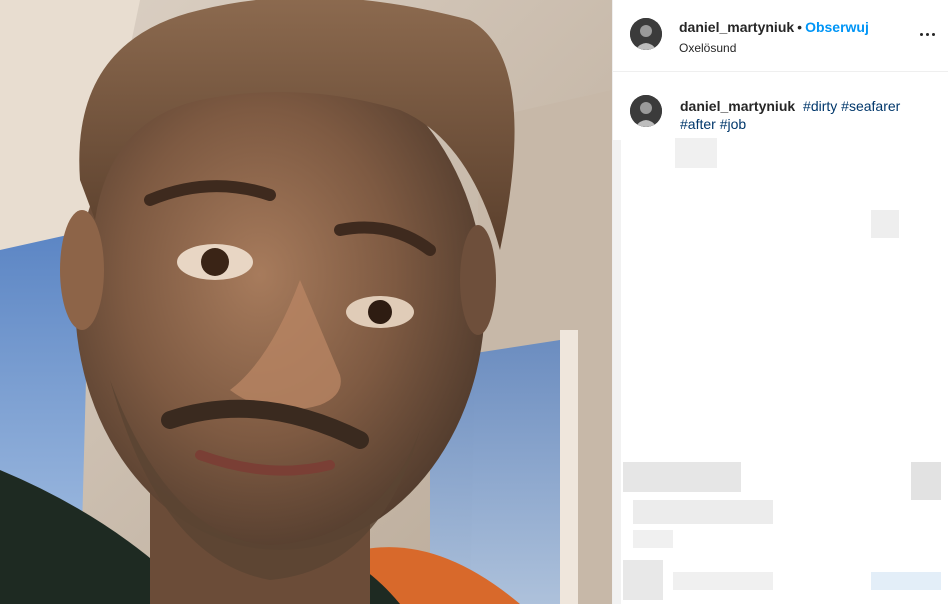 The image size is (948, 604). I want to click on author-avatar, so click(646, 34).